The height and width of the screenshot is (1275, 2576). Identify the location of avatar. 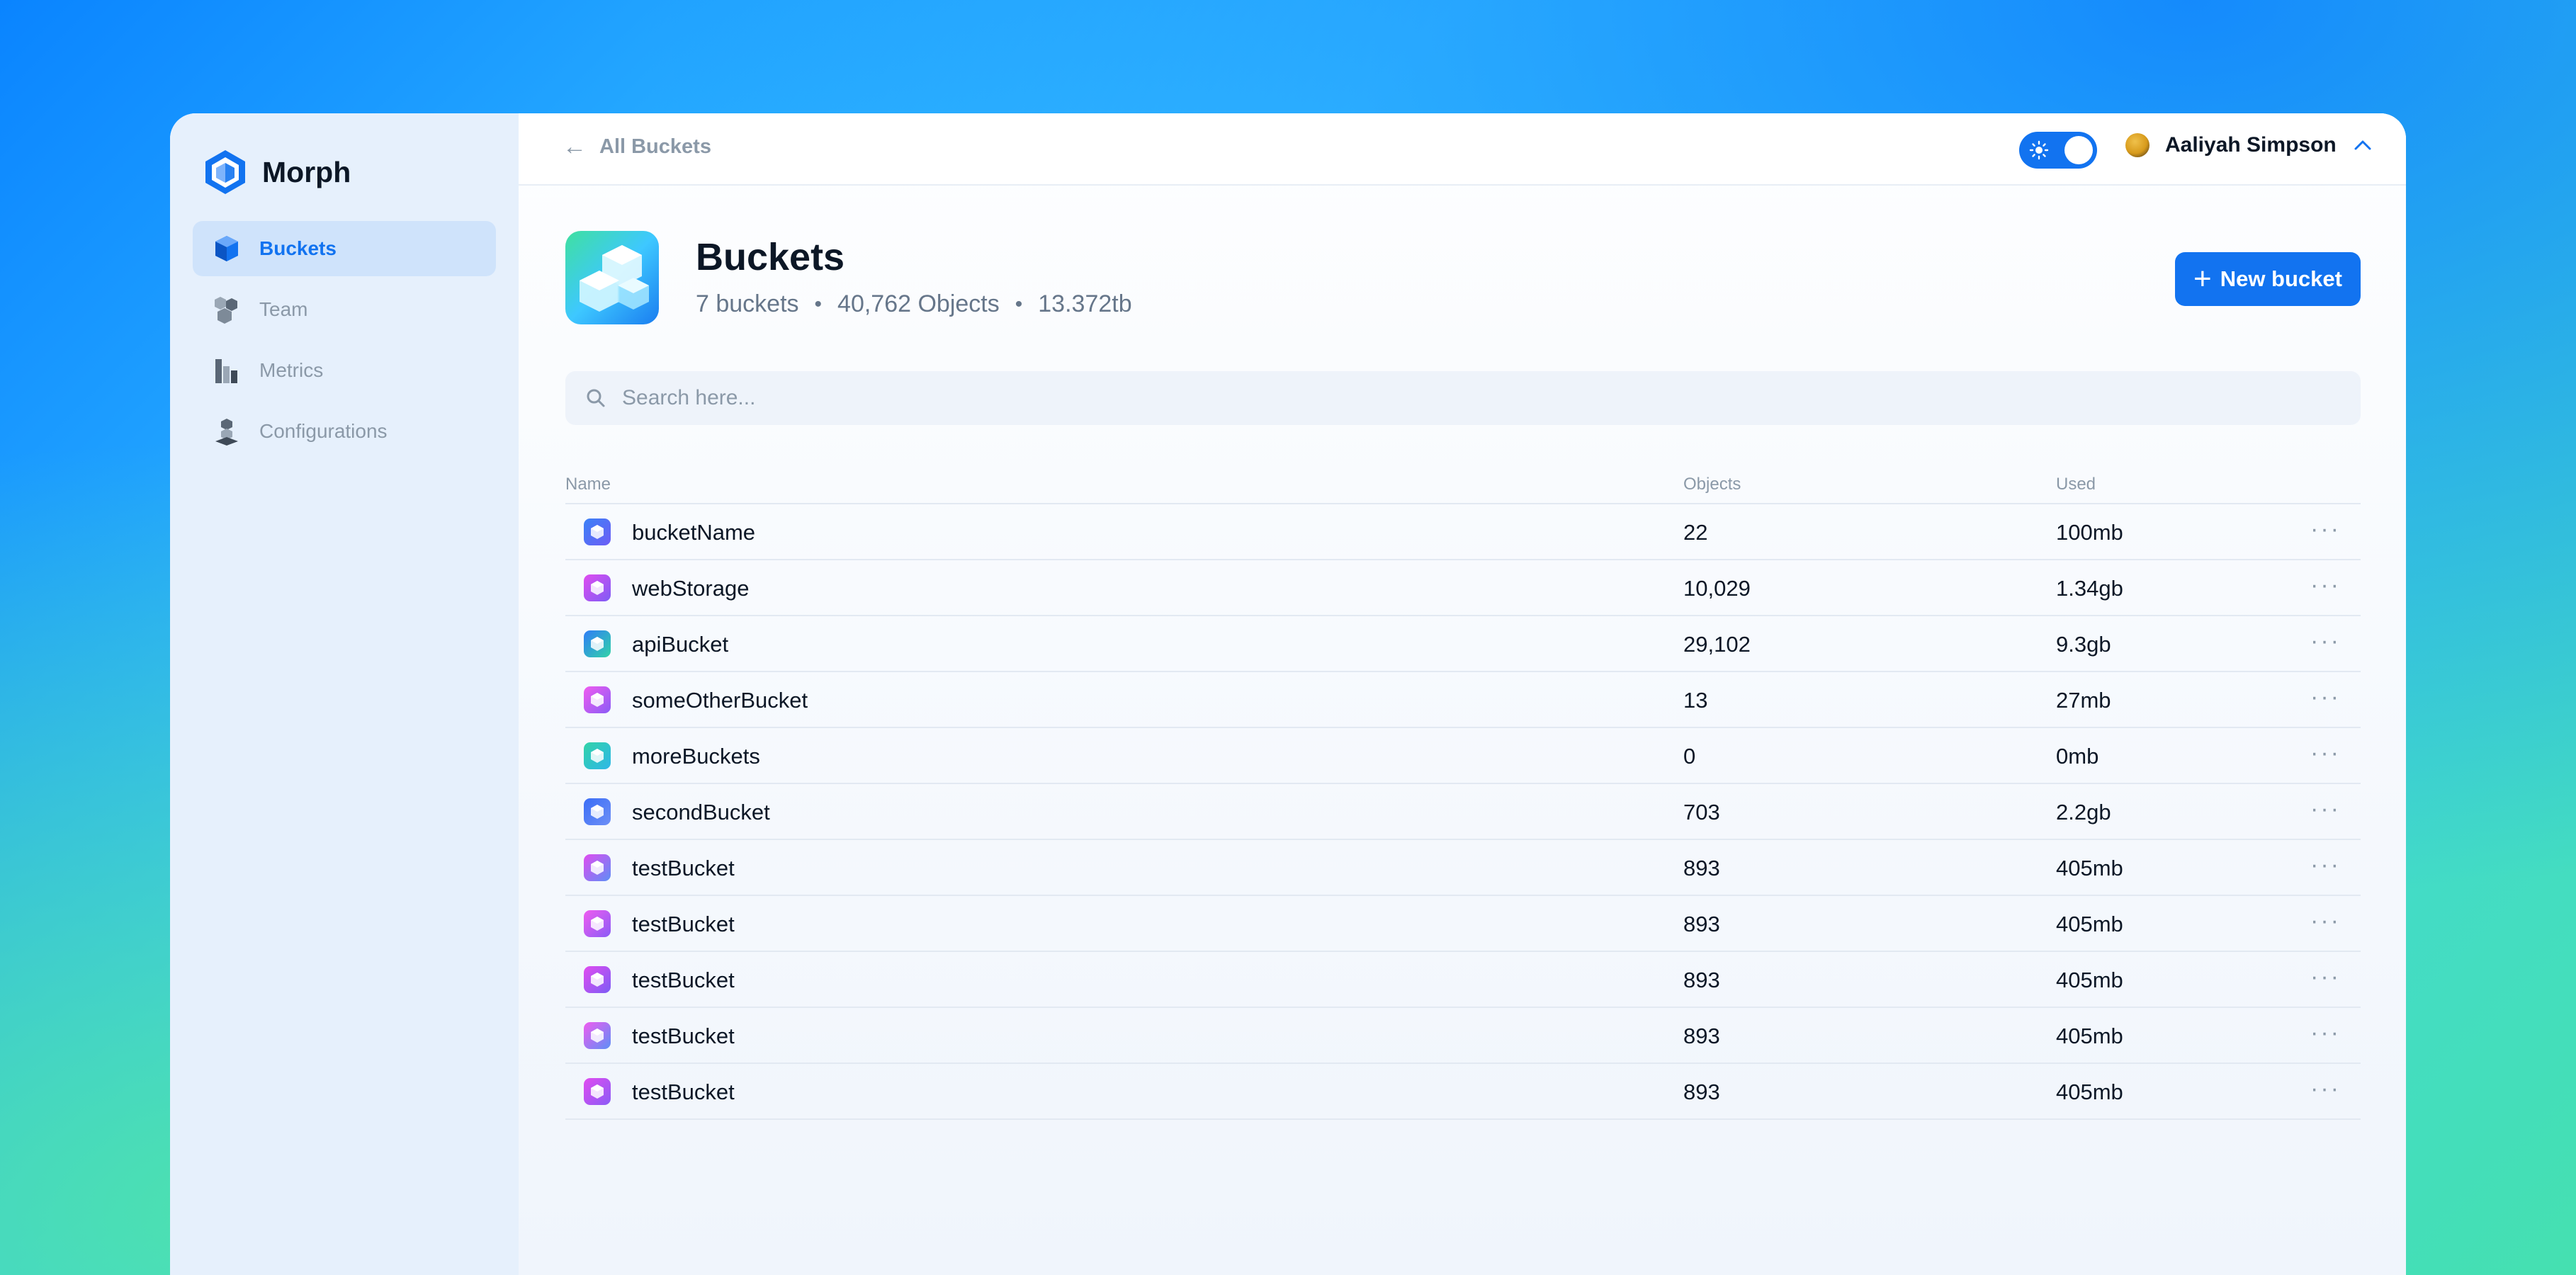
(2137, 145).